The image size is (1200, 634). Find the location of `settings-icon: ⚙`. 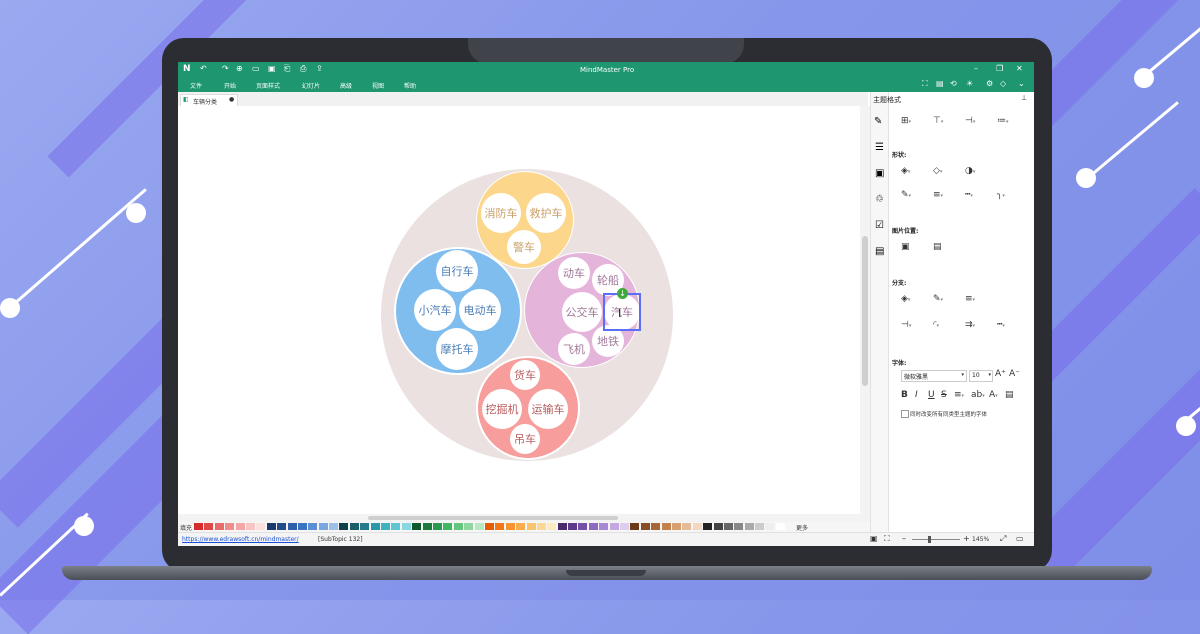

settings-icon: ⚙ is located at coordinates (989, 83).